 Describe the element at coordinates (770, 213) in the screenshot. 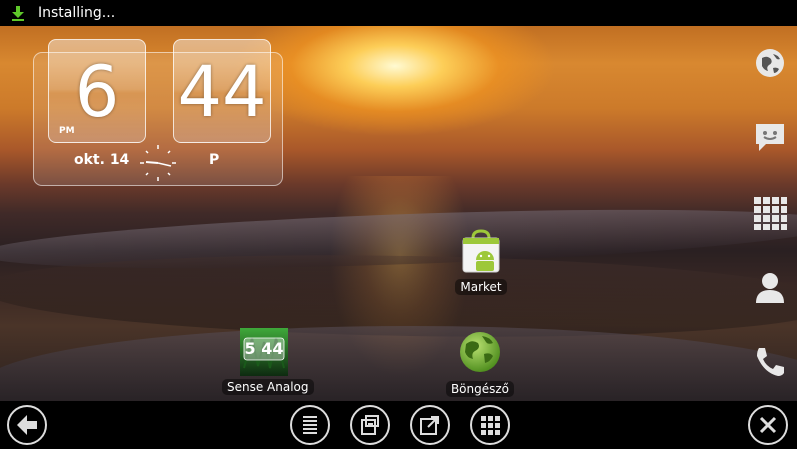

I see `app-grid-icon` at that location.